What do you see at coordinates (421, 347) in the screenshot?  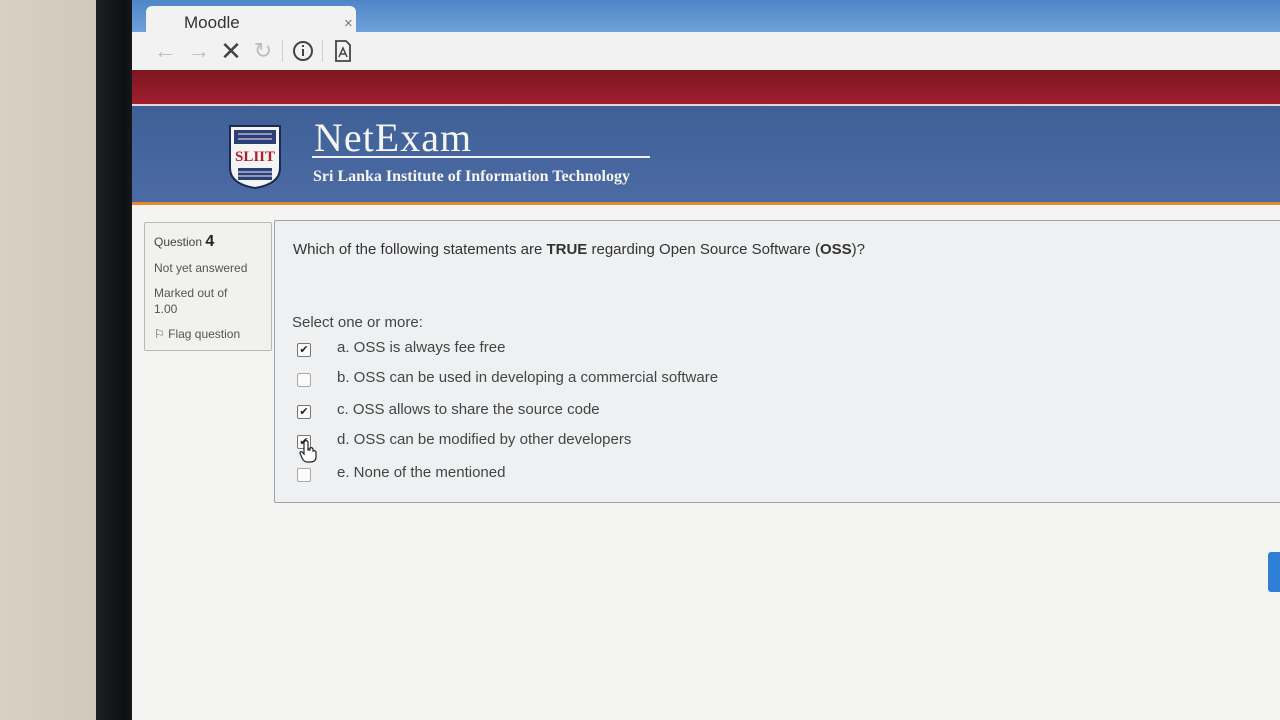 I see `option-label: a. OSS is always fee free` at bounding box center [421, 347].